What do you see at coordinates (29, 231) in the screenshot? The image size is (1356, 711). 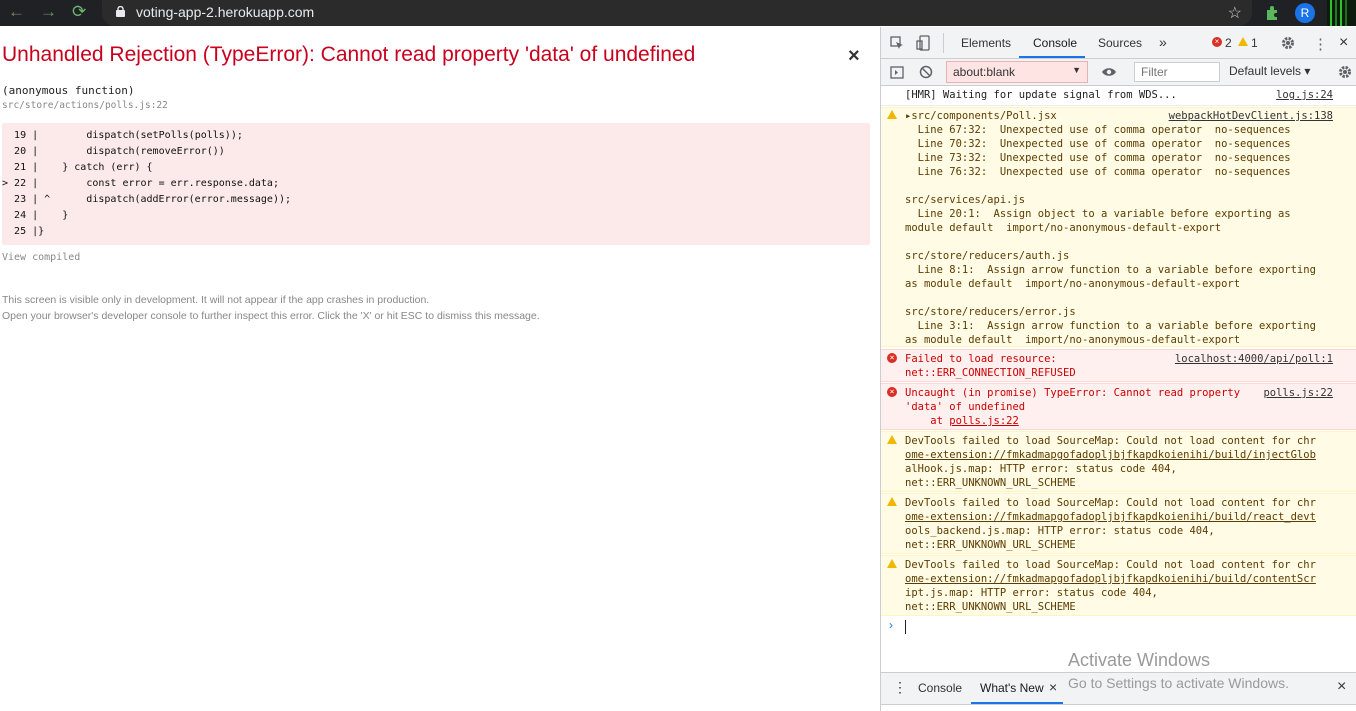 I see `code-line: 25 |}` at bounding box center [29, 231].